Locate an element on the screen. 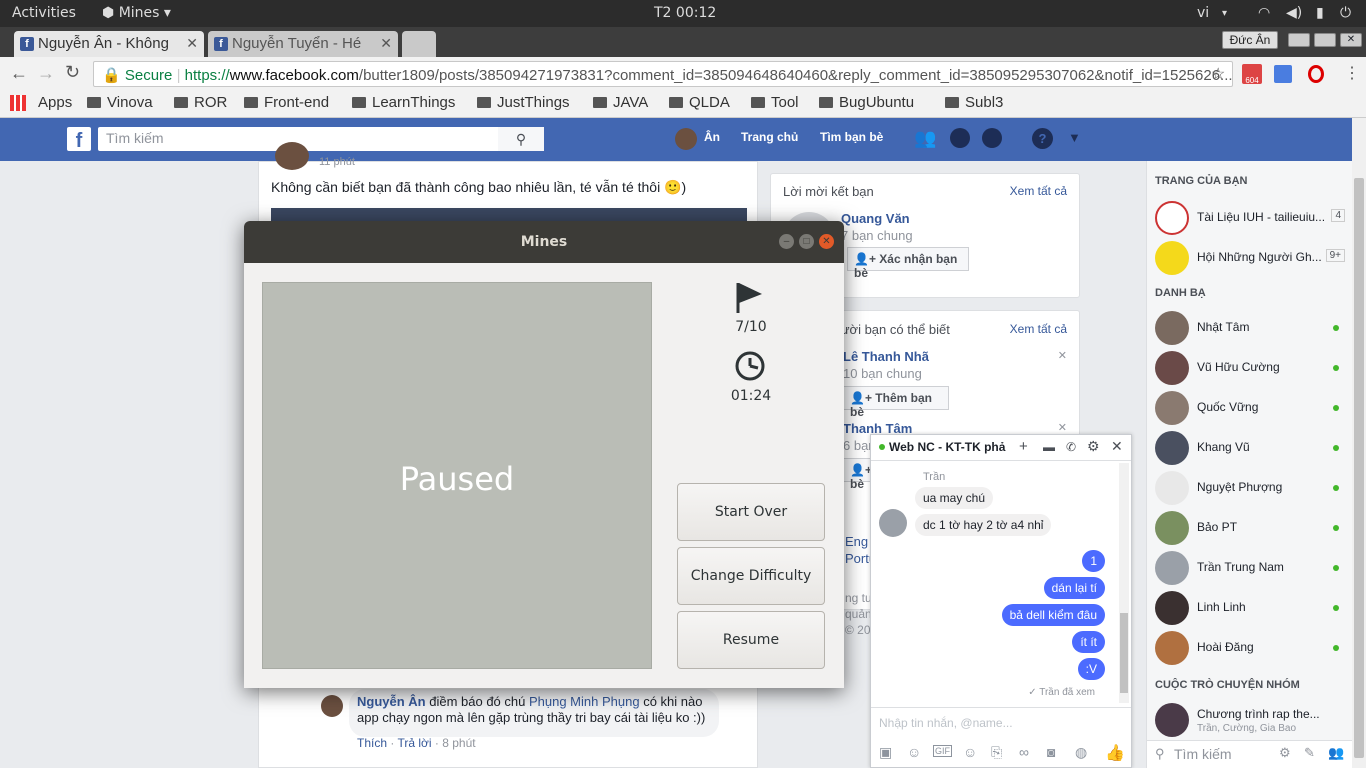 Image resolution: width=1366 pixels, height=768 pixels. home-link: Trang chủ is located at coordinates (769, 137).